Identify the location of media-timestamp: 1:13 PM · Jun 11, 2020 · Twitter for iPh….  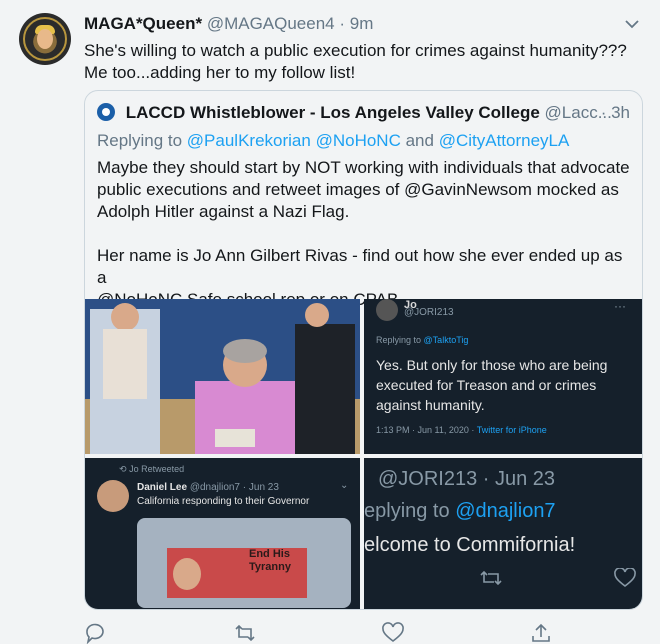
(461, 430).